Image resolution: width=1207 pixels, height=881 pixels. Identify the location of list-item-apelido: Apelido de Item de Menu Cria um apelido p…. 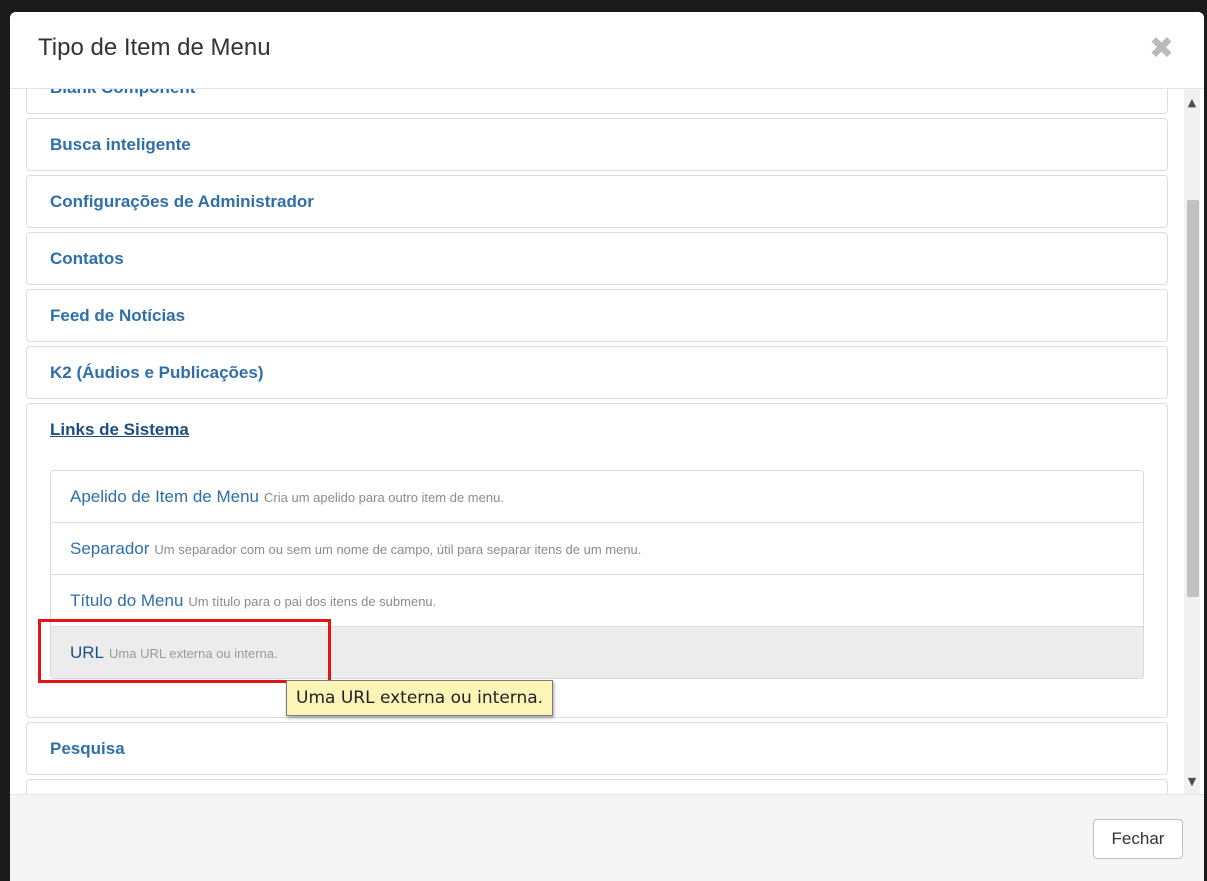
(597, 497).